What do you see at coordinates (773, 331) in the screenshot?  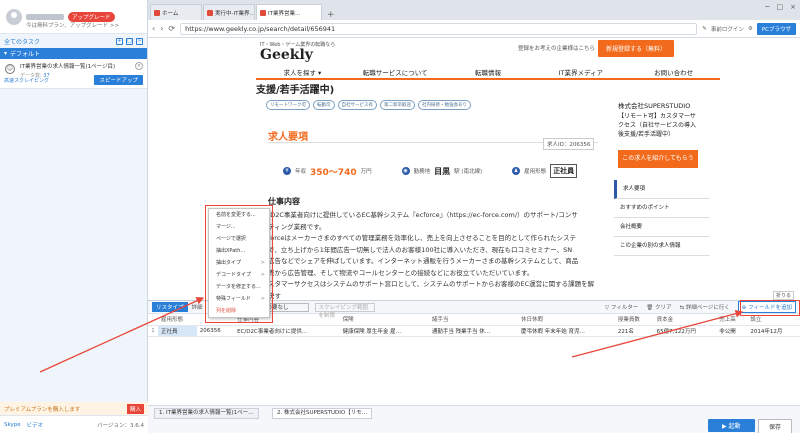 I see `table-cell: 2014年12月` at bounding box center [773, 331].